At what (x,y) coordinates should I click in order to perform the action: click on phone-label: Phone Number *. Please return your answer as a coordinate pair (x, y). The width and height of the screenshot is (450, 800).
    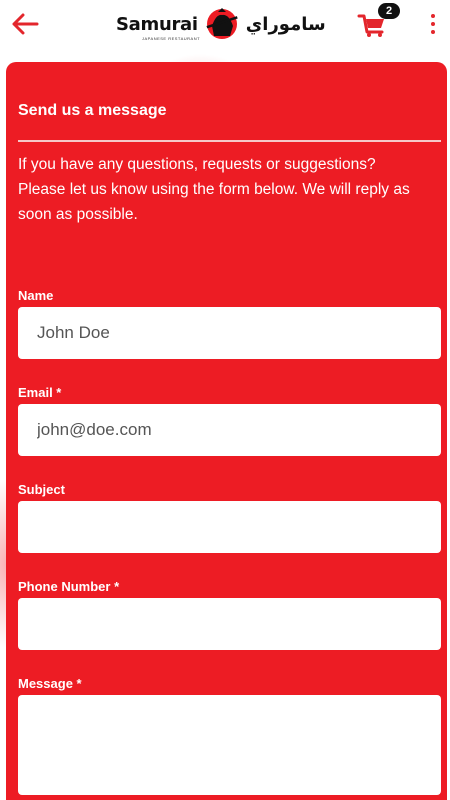
    Looking at the image, I should click on (69, 586).